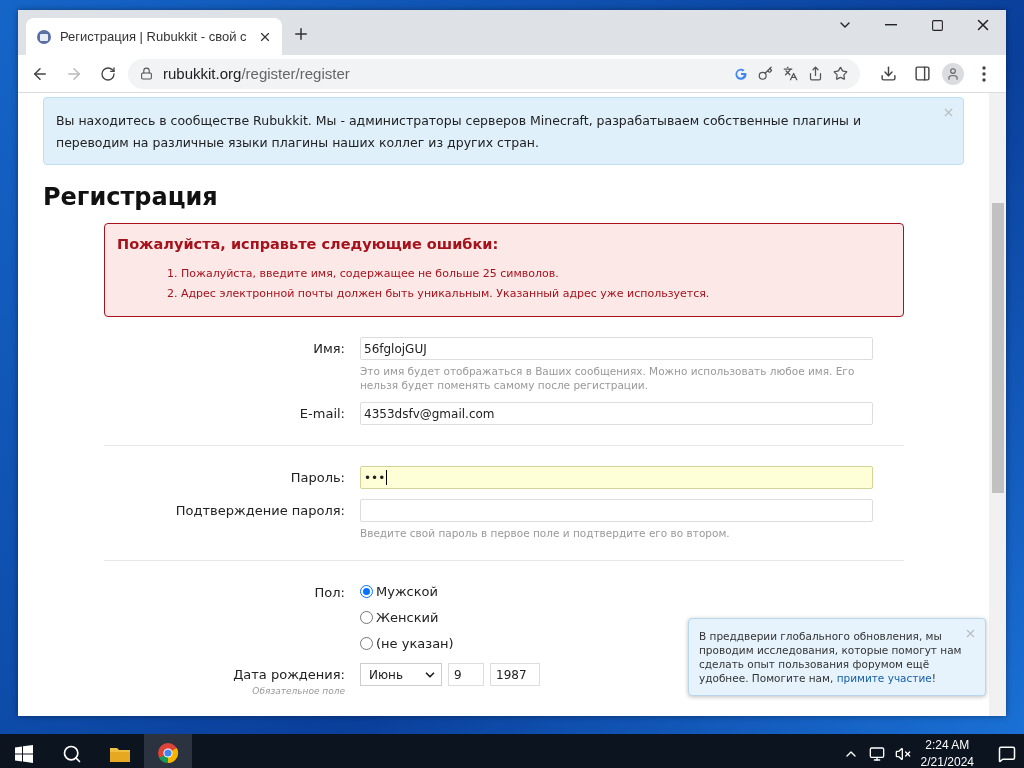 This screenshot has height=768, width=1024. I want to click on error-title: Пожалуйста, исправьте следующие ошибки:, so click(308, 244).